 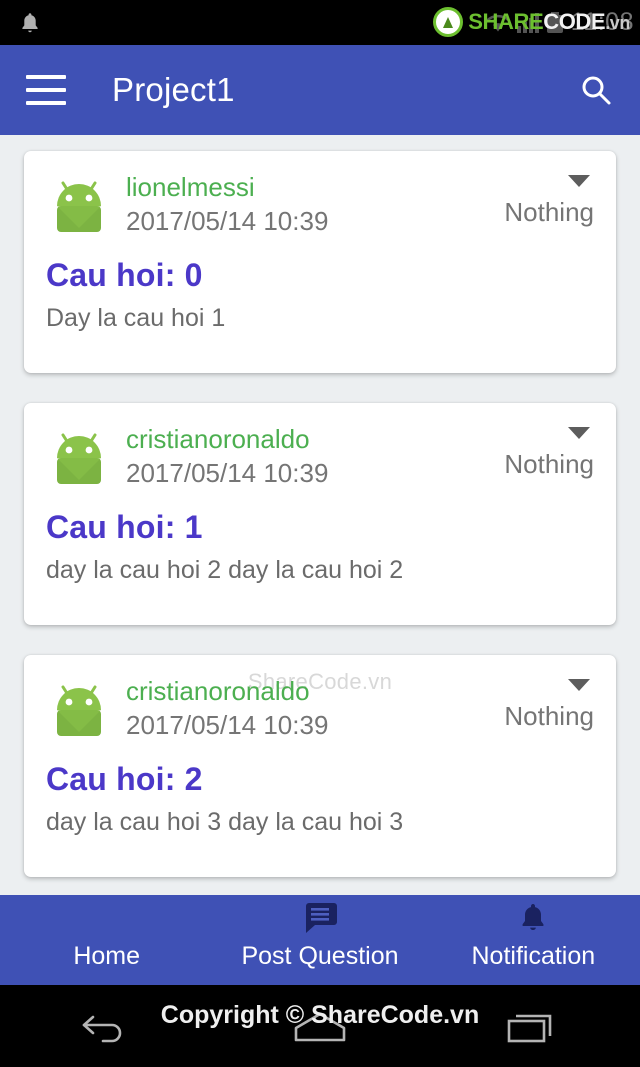 I want to click on nav-label-notification: Notification, so click(x=533, y=956).